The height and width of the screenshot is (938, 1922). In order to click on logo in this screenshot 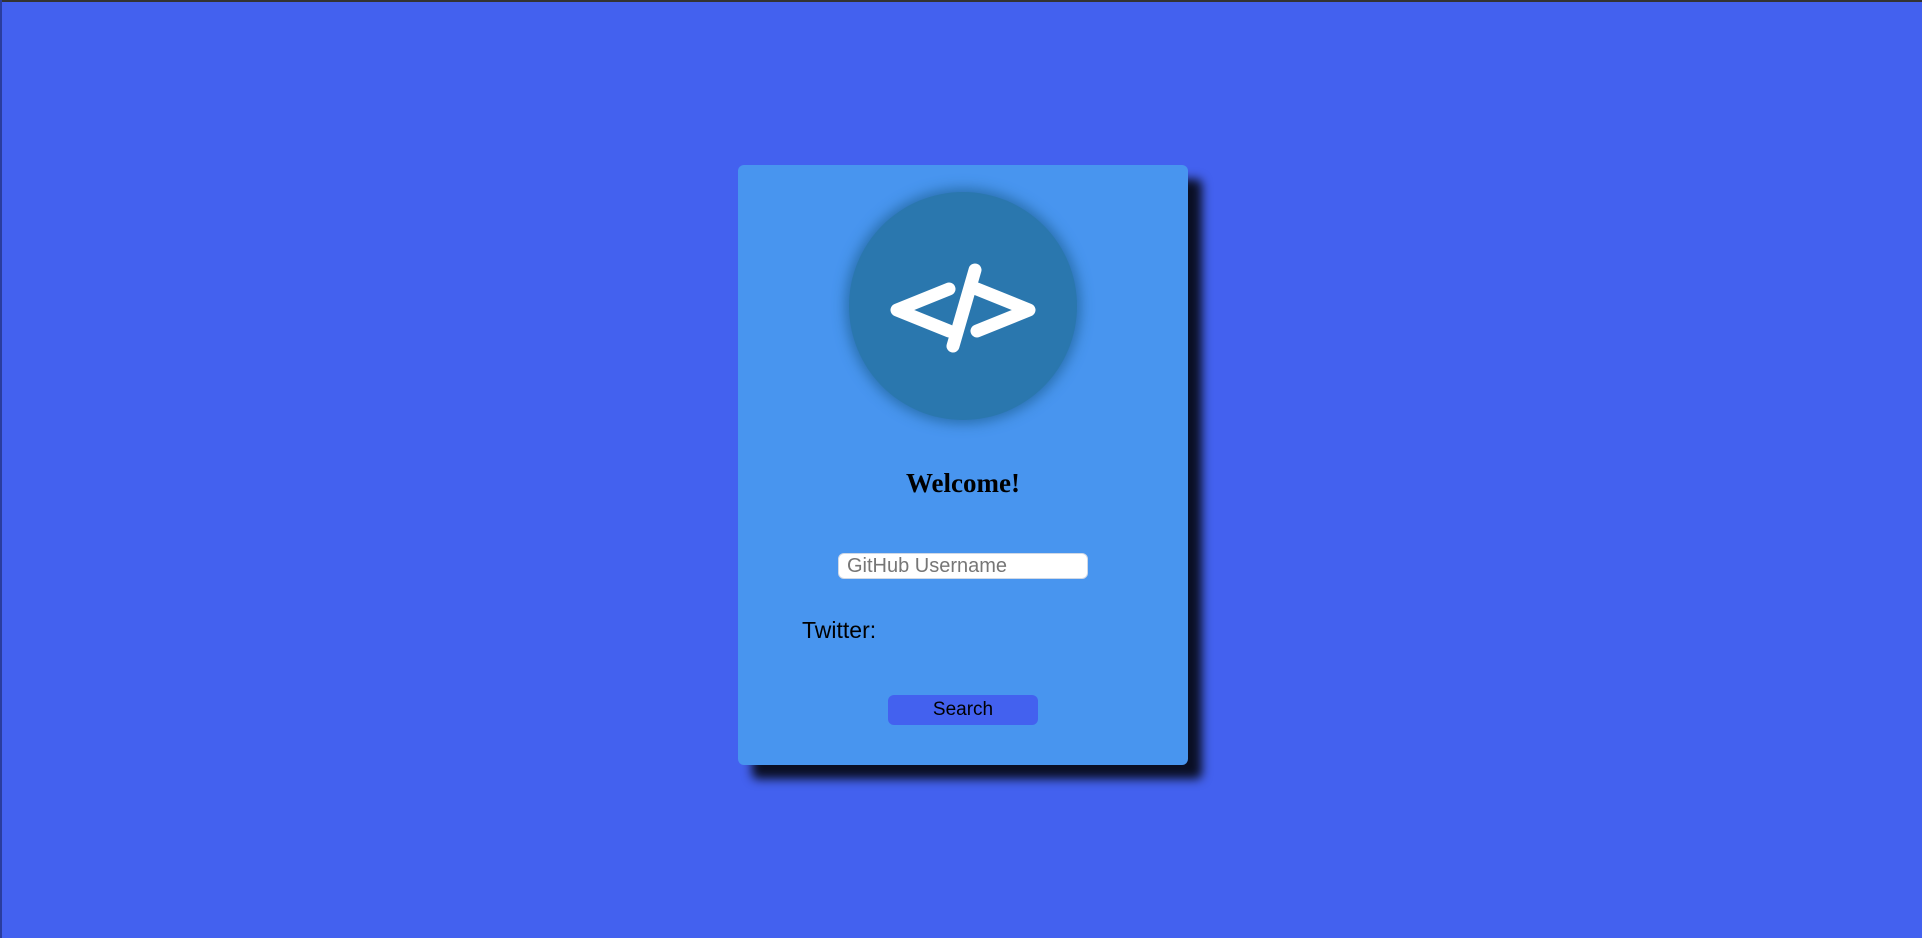, I will do `click(963, 306)`.